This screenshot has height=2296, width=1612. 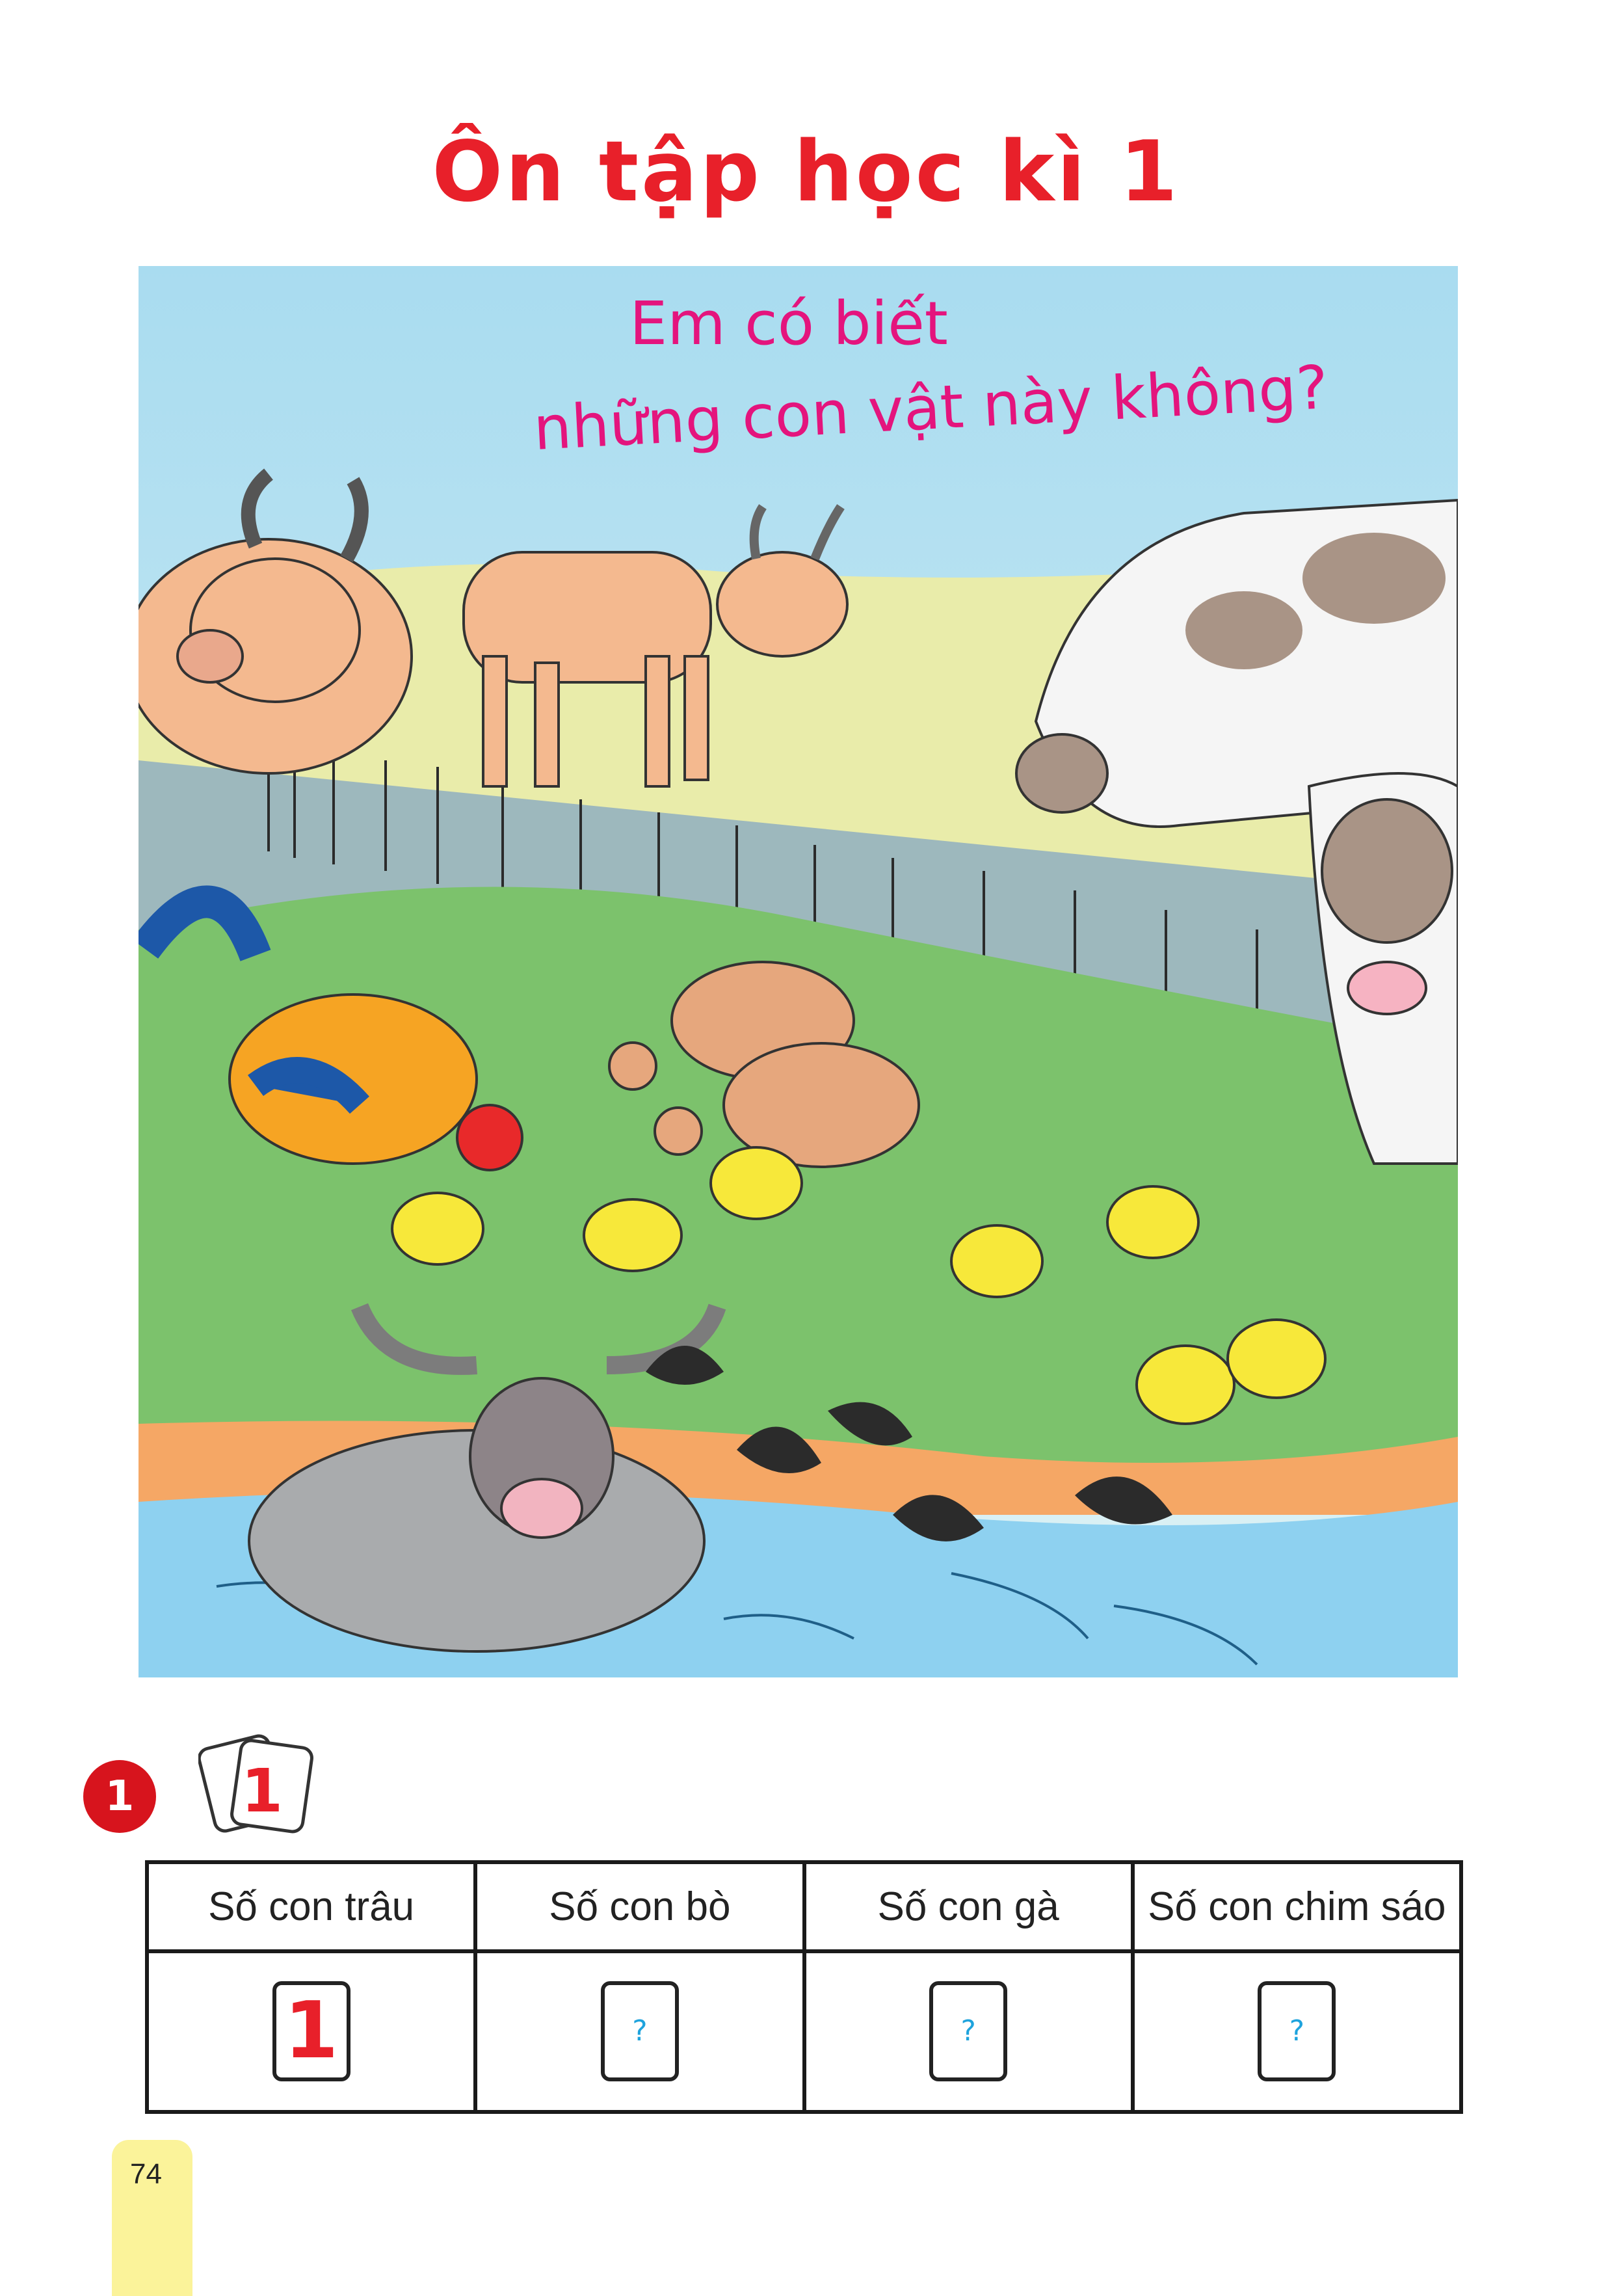 I want to click on page-title: Ôn tập học kì 1, so click(x=806, y=172).